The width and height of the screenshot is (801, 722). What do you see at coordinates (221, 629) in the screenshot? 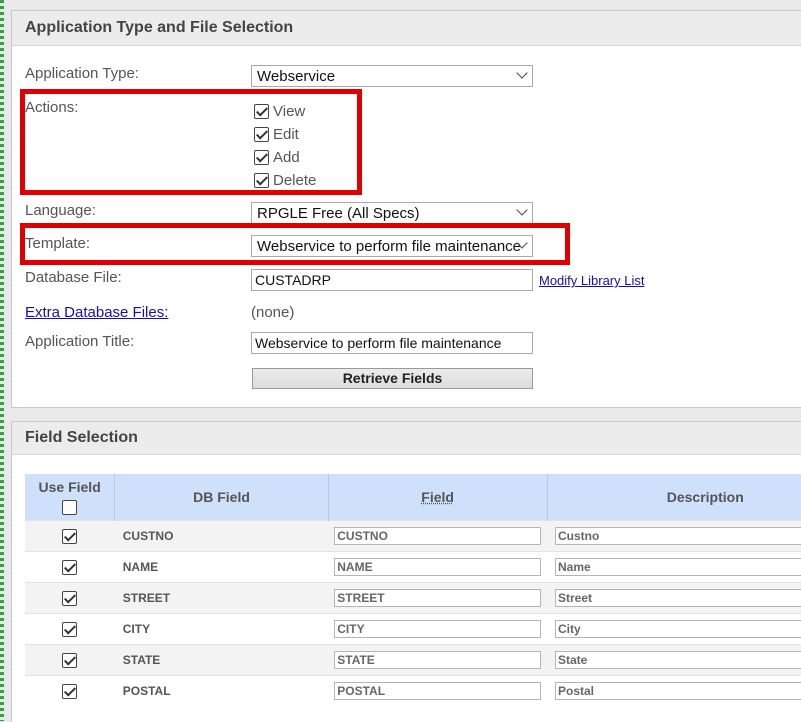
I see `db-field-cell: CITY` at bounding box center [221, 629].